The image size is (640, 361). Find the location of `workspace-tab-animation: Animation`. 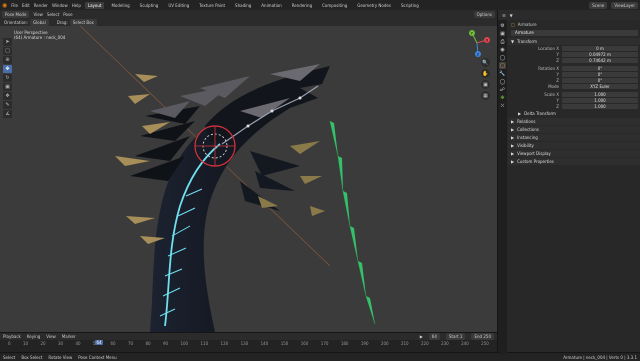

workspace-tab-animation: Animation is located at coordinates (271, 5).